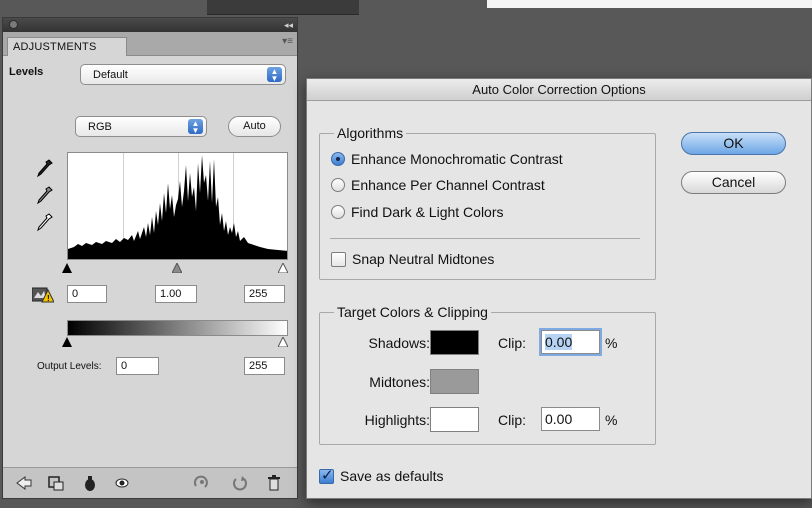 The height and width of the screenshot is (508, 812). What do you see at coordinates (176, 294) in the screenshot?
I see `input-gamma-field: 1.00` at bounding box center [176, 294].